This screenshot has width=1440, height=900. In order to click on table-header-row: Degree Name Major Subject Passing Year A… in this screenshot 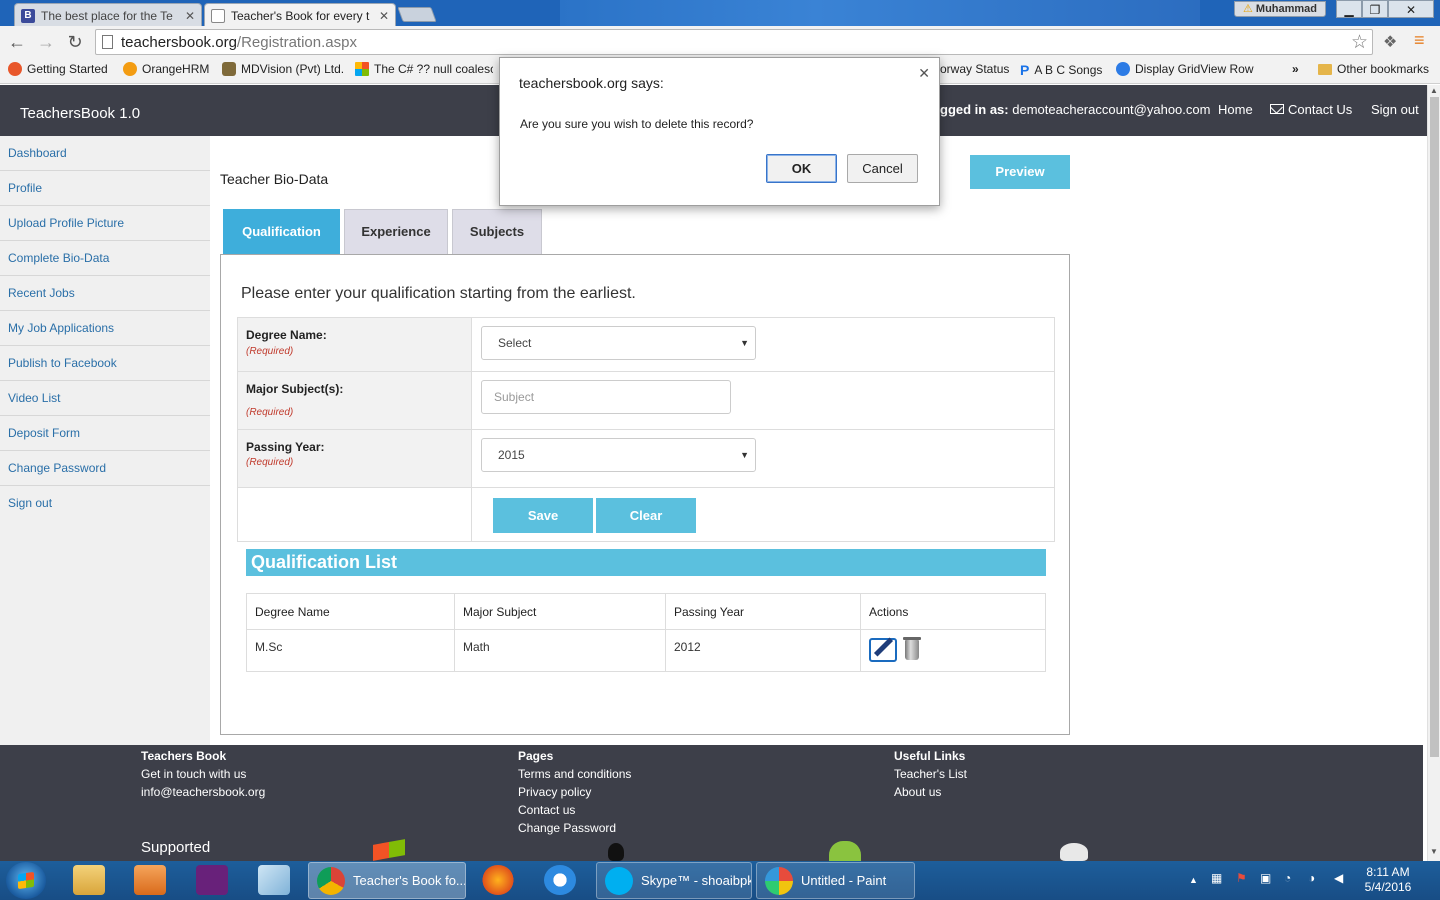, I will do `click(646, 611)`.